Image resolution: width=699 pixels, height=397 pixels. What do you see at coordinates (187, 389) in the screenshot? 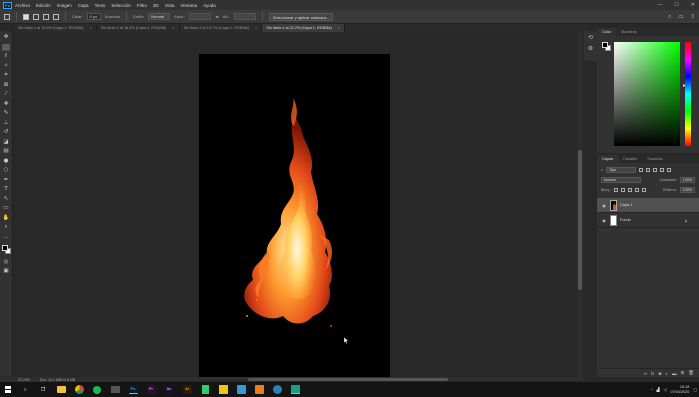
I see `taskbar-app-illustrator: Ai` at bounding box center [187, 389].